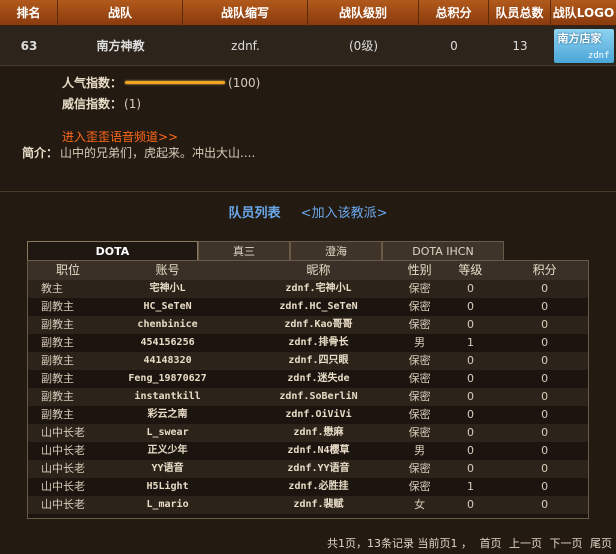 The width and height of the screenshot is (616, 554). What do you see at coordinates (491, 543) in the screenshot?
I see `pager-first: 首页` at bounding box center [491, 543].